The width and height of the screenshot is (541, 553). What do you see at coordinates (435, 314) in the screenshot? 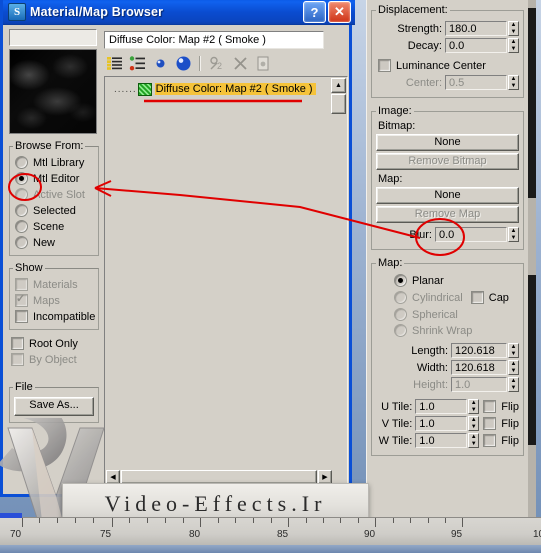
I see `radio-label: Spherical` at bounding box center [435, 314].